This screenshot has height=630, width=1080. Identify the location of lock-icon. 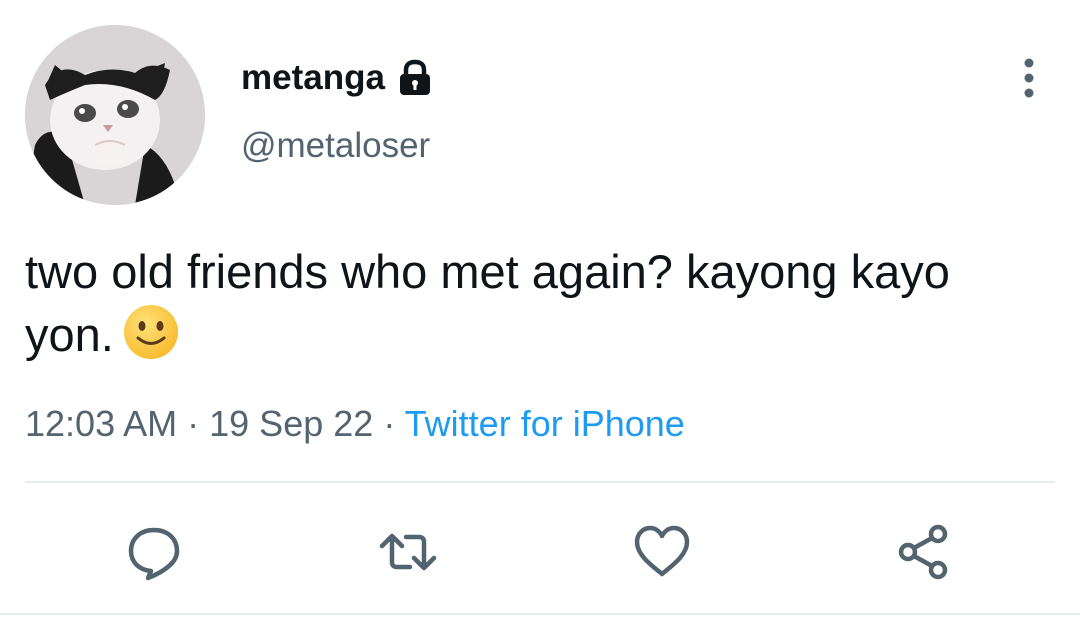
(415, 78).